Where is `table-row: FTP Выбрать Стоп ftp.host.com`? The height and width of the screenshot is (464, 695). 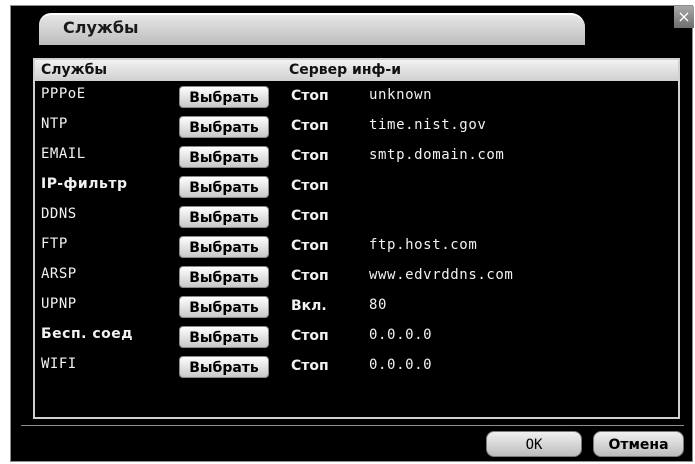 table-row: FTP Выбрать Стоп ftp.host.com is located at coordinates (356, 247).